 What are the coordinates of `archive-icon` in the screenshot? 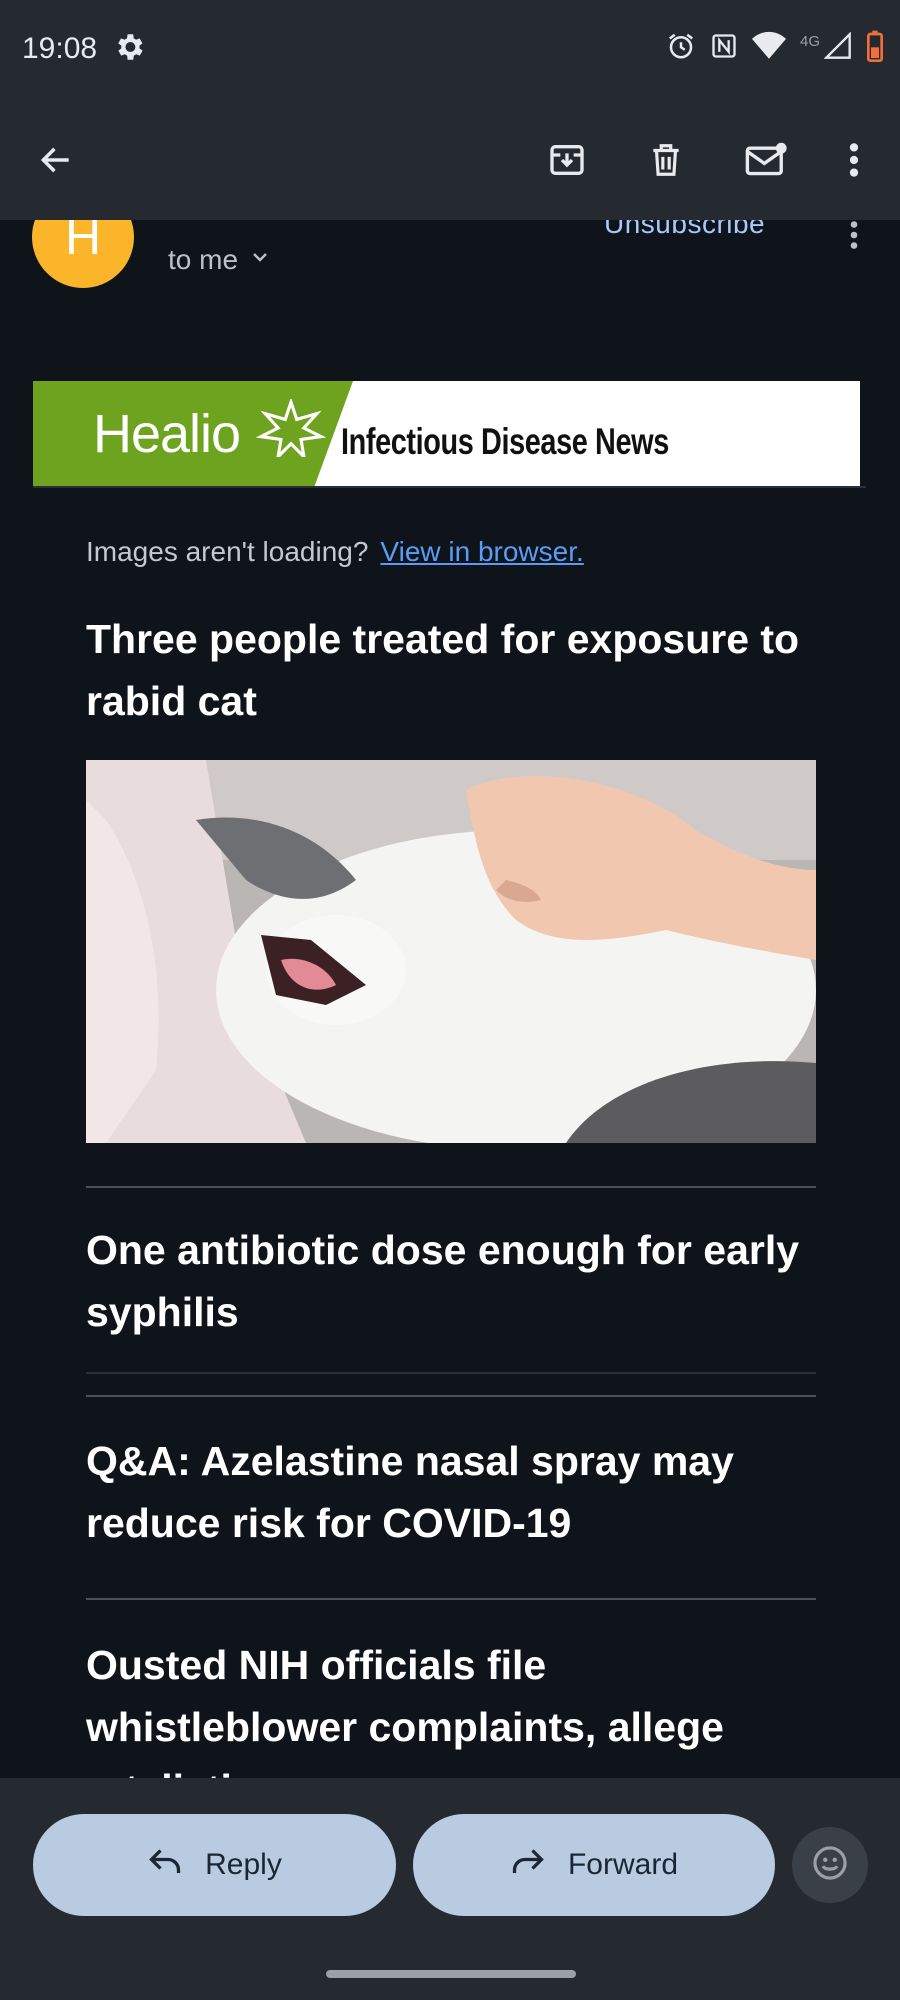 It's located at (567, 160).